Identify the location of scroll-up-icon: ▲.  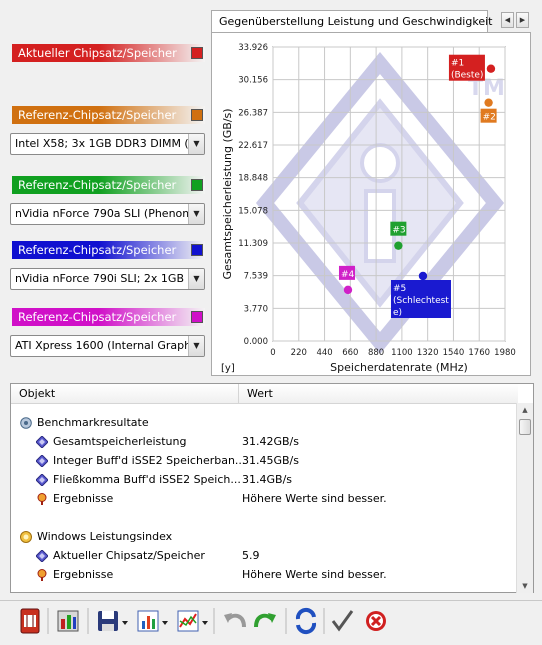
(525, 410).